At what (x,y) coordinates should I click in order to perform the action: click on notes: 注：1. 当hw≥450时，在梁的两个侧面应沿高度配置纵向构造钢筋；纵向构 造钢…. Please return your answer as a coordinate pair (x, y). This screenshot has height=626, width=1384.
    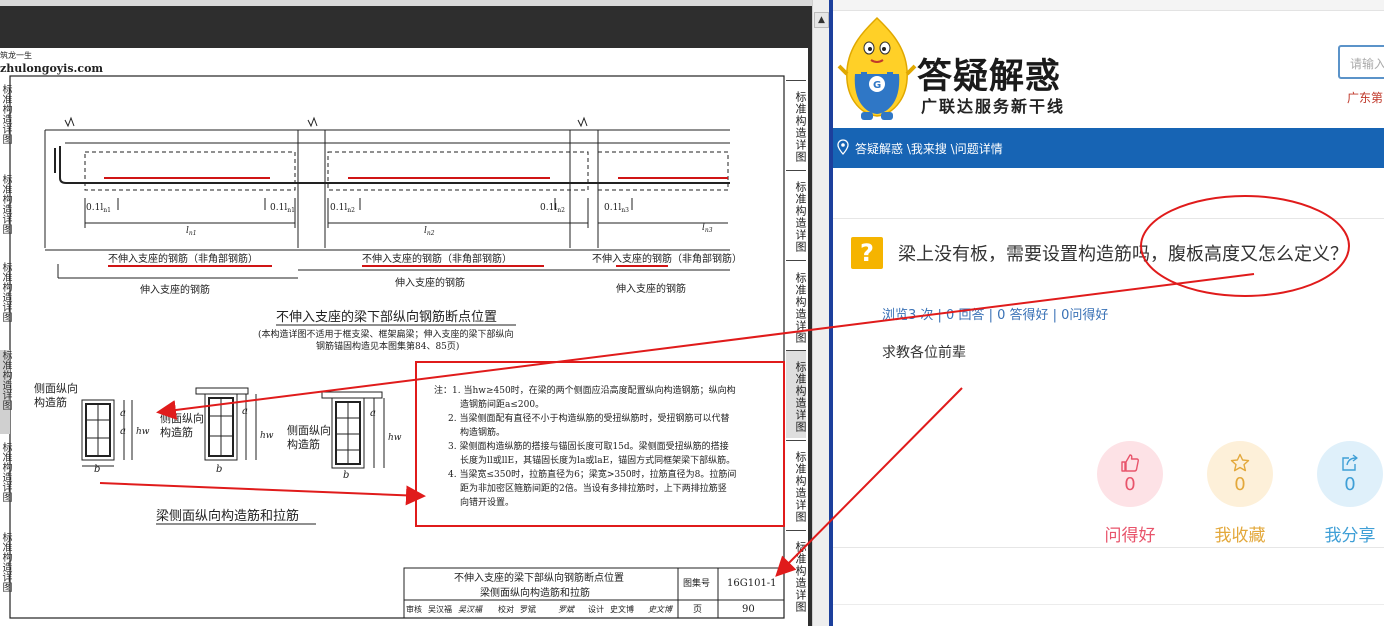
    Looking at the image, I should click on (585, 446).